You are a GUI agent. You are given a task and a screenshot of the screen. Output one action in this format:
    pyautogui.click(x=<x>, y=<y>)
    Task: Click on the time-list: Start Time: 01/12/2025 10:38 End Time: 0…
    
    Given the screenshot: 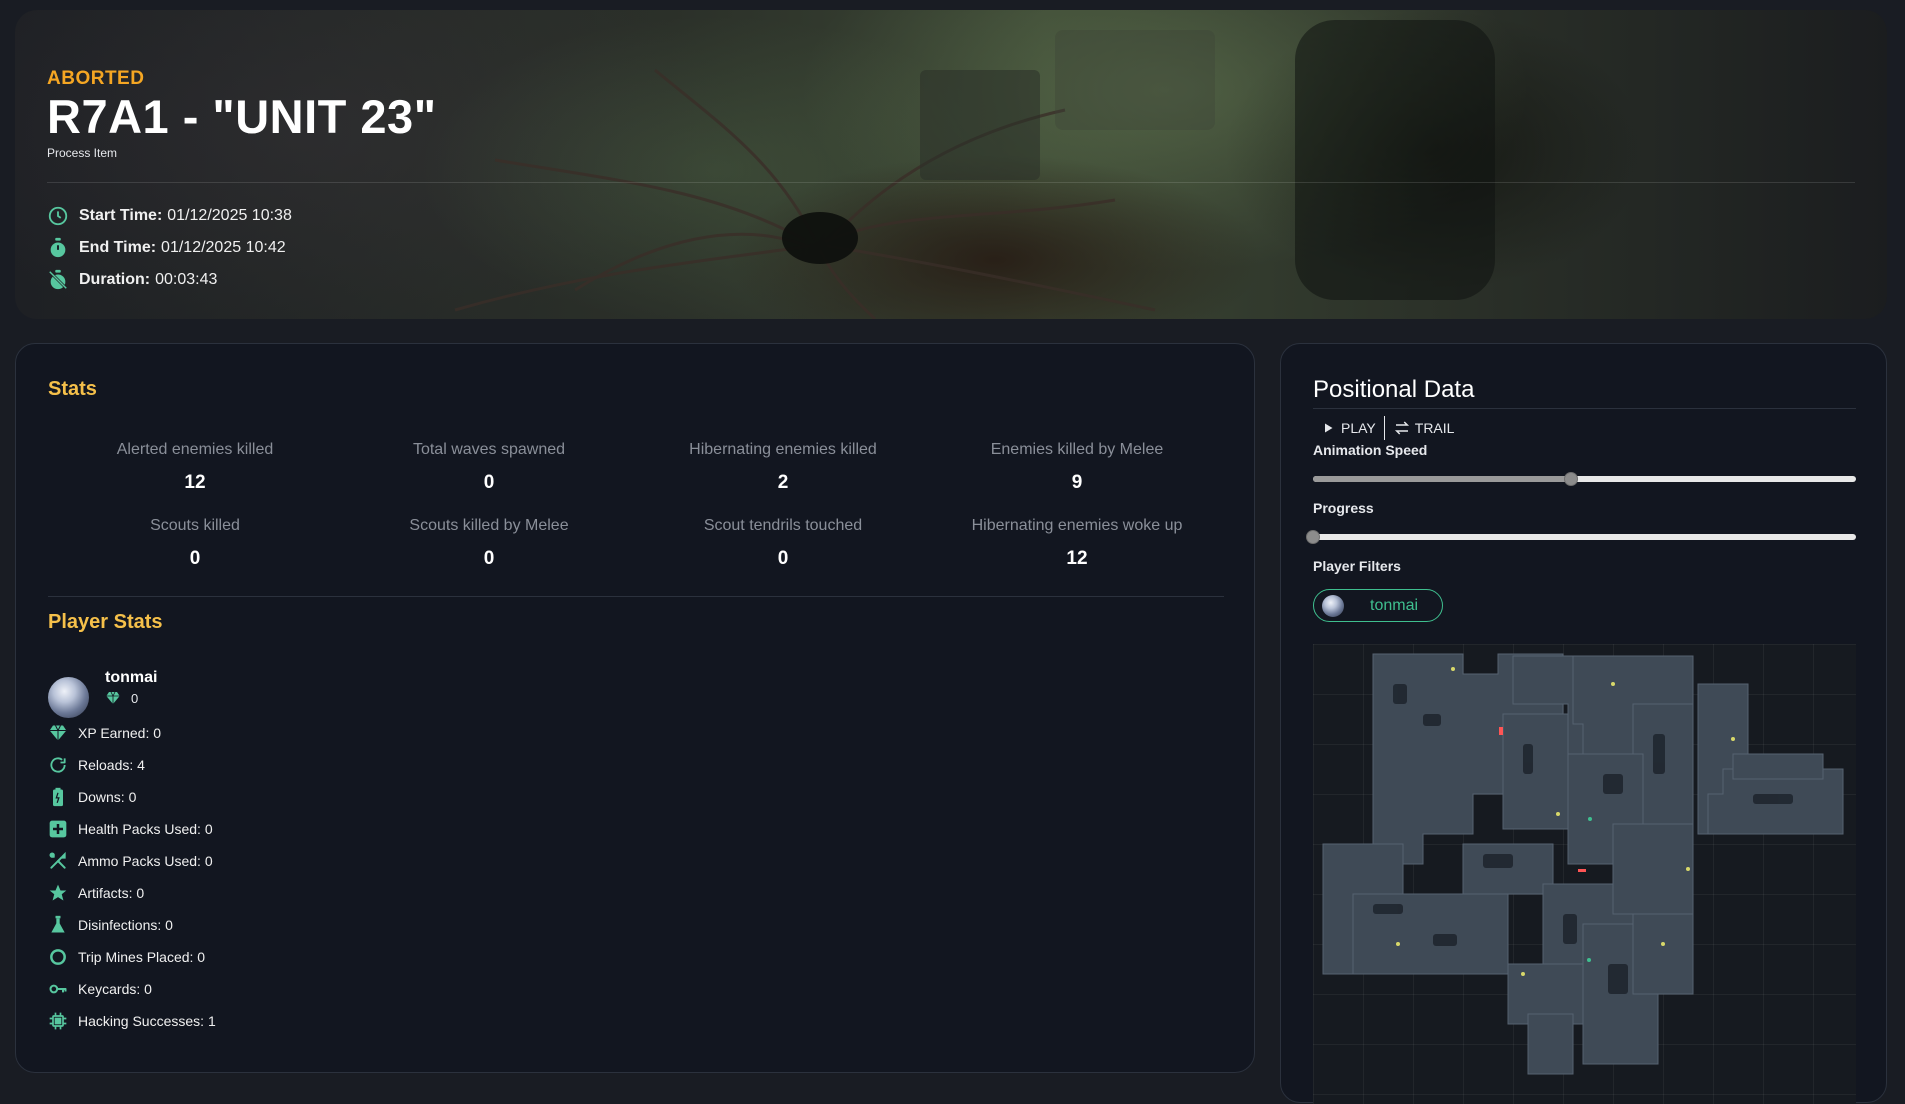 What is the action you would take?
    pyautogui.click(x=169, y=248)
    